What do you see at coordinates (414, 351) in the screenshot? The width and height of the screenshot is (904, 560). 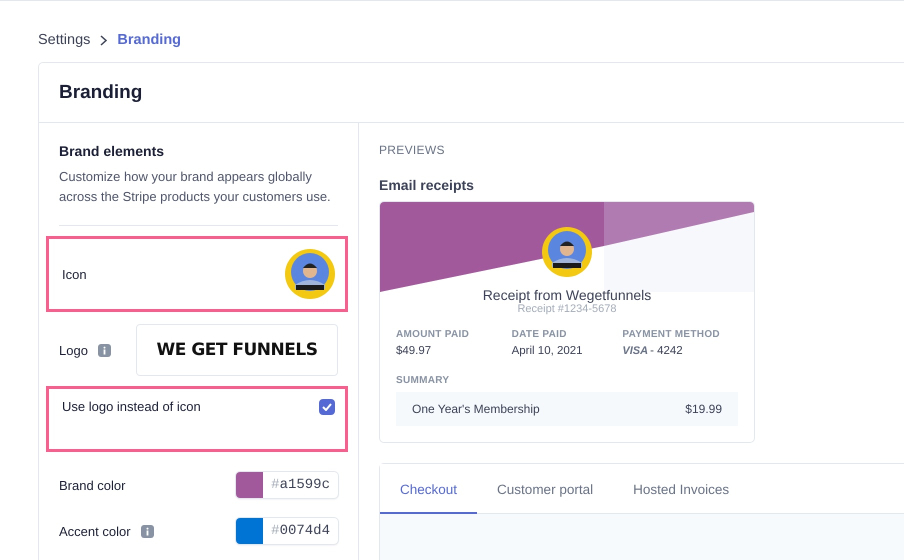 I see `field-value: $49.97` at bounding box center [414, 351].